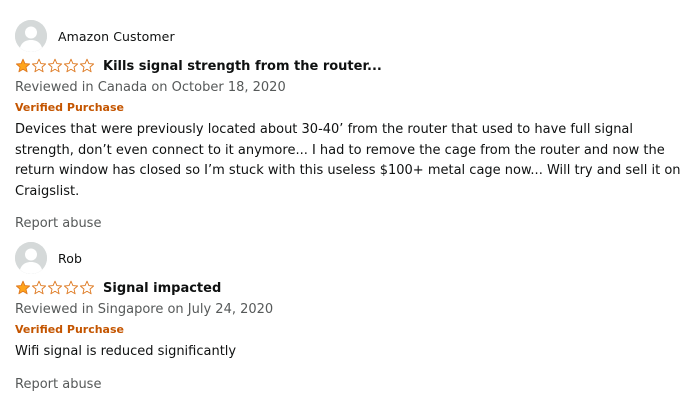 Image resolution: width=700 pixels, height=417 pixels. What do you see at coordinates (70, 258) in the screenshot?
I see `reviewer-name: Rob` at bounding box center [70, 258].